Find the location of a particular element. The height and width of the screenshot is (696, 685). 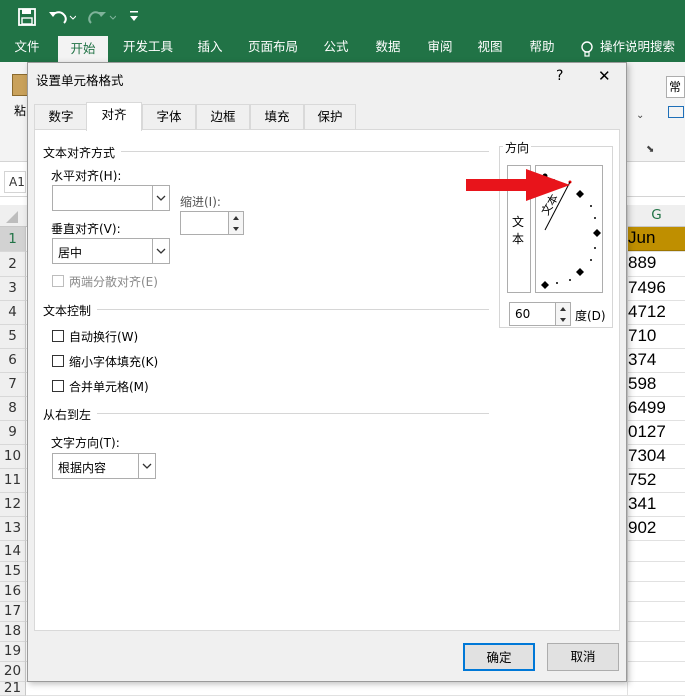

conditional-format-icon is located at coordinates (676, 112).